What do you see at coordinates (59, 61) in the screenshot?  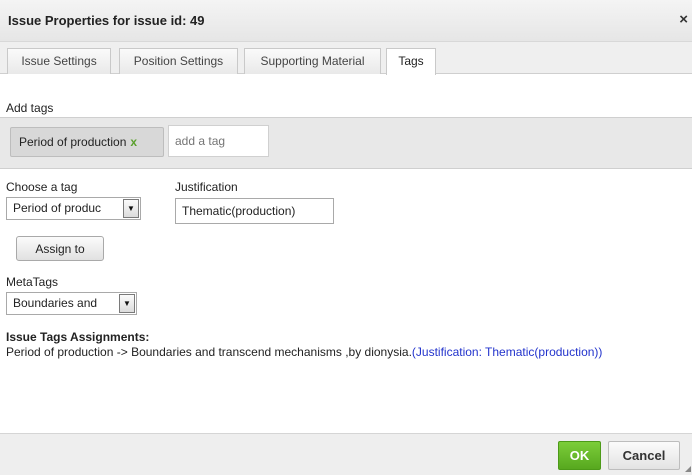 I see `tab-issue-settings: Issue Settings` at bounding box center [59, 61].